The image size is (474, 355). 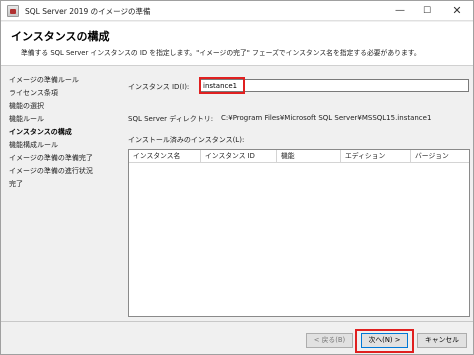 I want to click on footer-divider, so click(x=237, y=321).